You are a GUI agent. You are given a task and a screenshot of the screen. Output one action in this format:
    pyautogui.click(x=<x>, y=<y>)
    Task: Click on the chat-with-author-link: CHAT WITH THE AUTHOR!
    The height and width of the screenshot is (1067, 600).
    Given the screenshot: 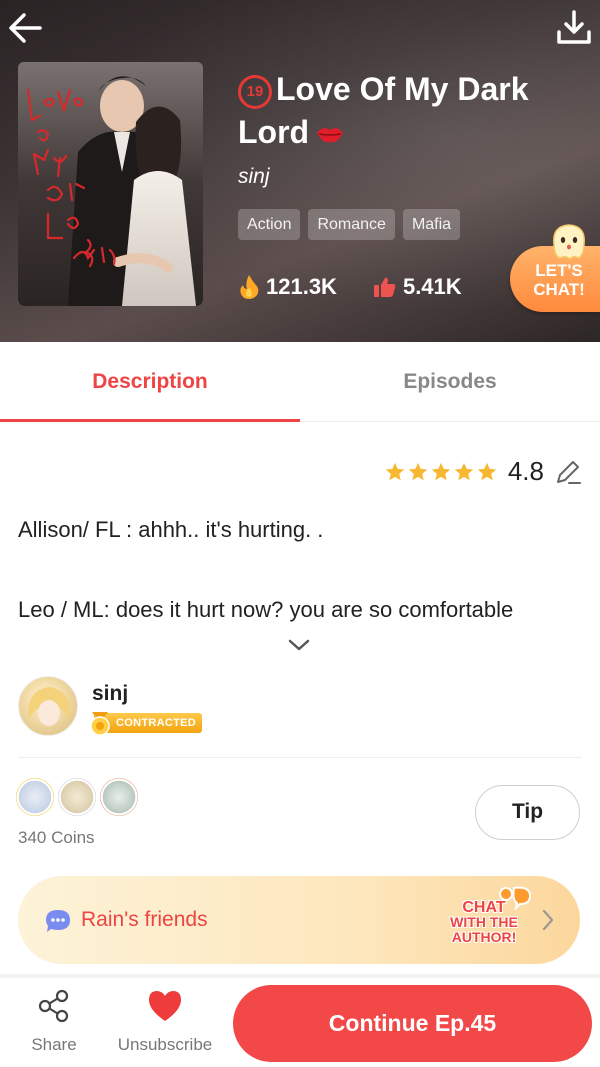 What is the action you would take?
    pyautogui.click(x=484, y=922)
    